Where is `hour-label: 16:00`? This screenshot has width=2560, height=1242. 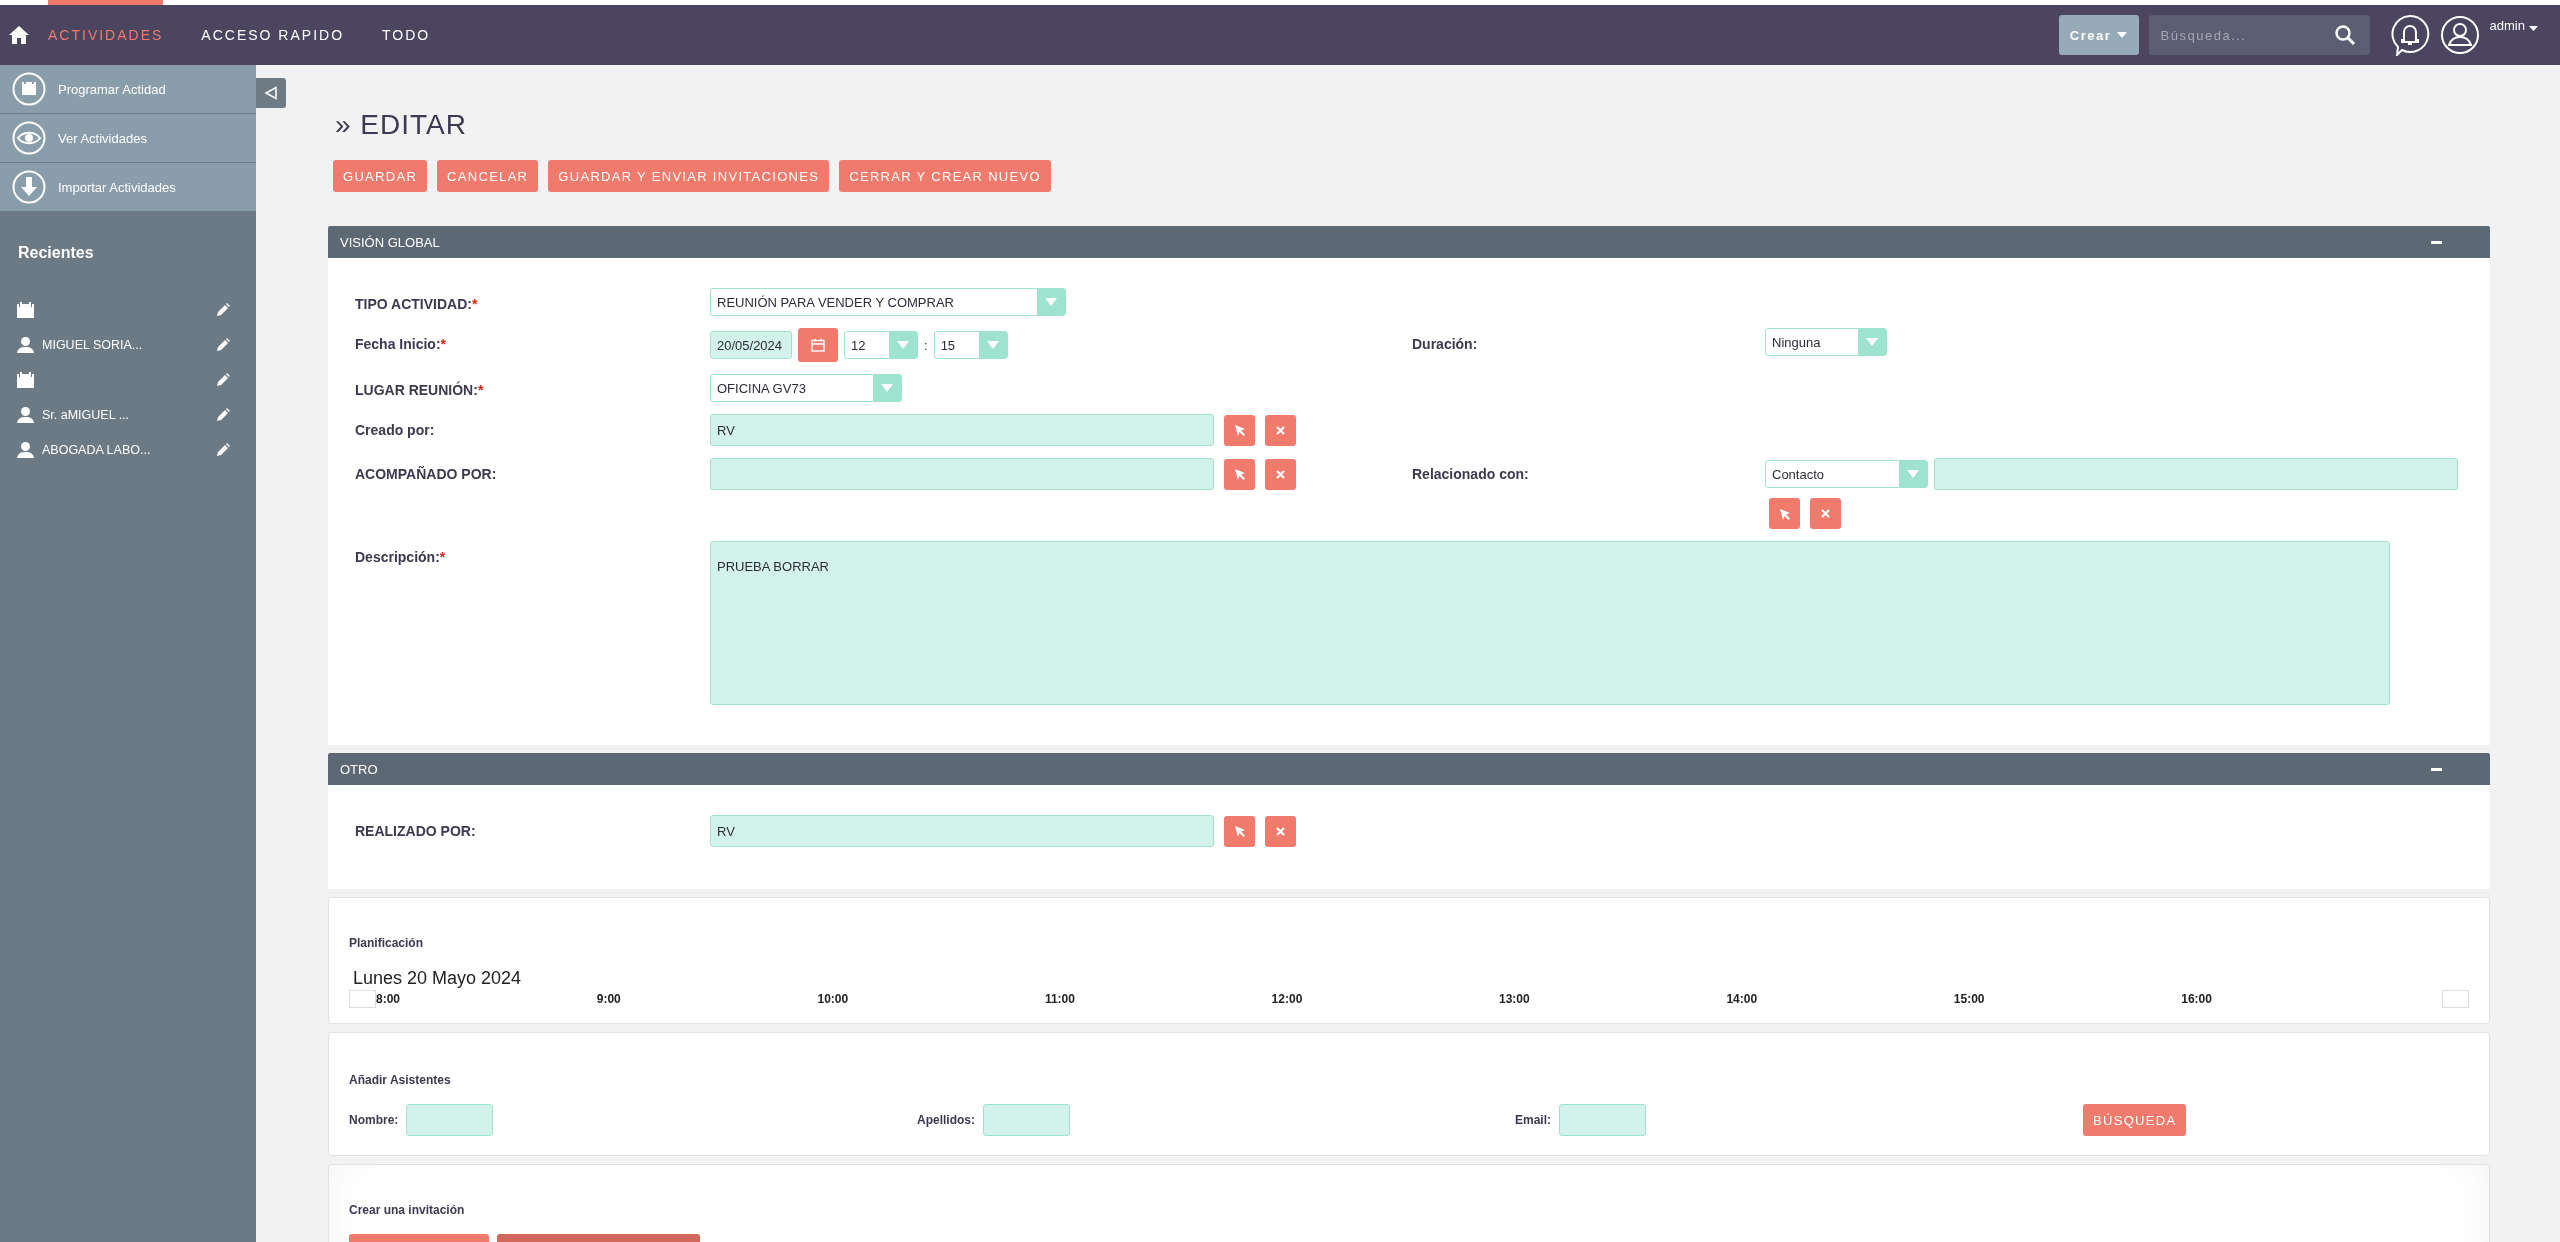 hour-label: 16:00 is located at coordinates (2196, 999).